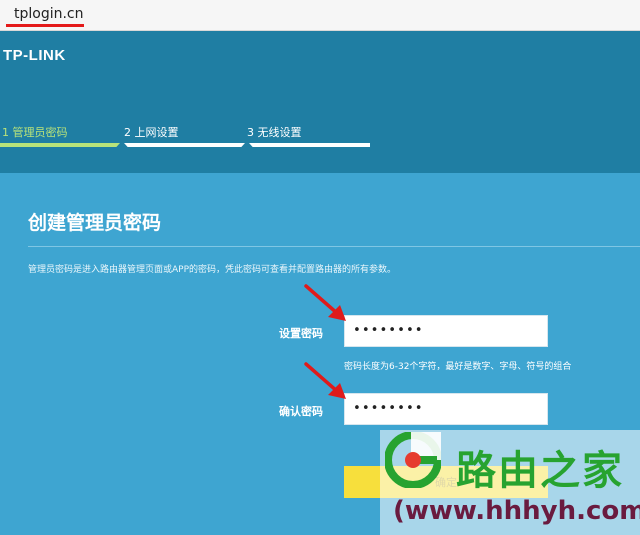 The width and height of the screenshot is (640, 535). Describe the element at coordinates (301, 333) in the screenshot. I see `password-label: 设置密码` at that location.